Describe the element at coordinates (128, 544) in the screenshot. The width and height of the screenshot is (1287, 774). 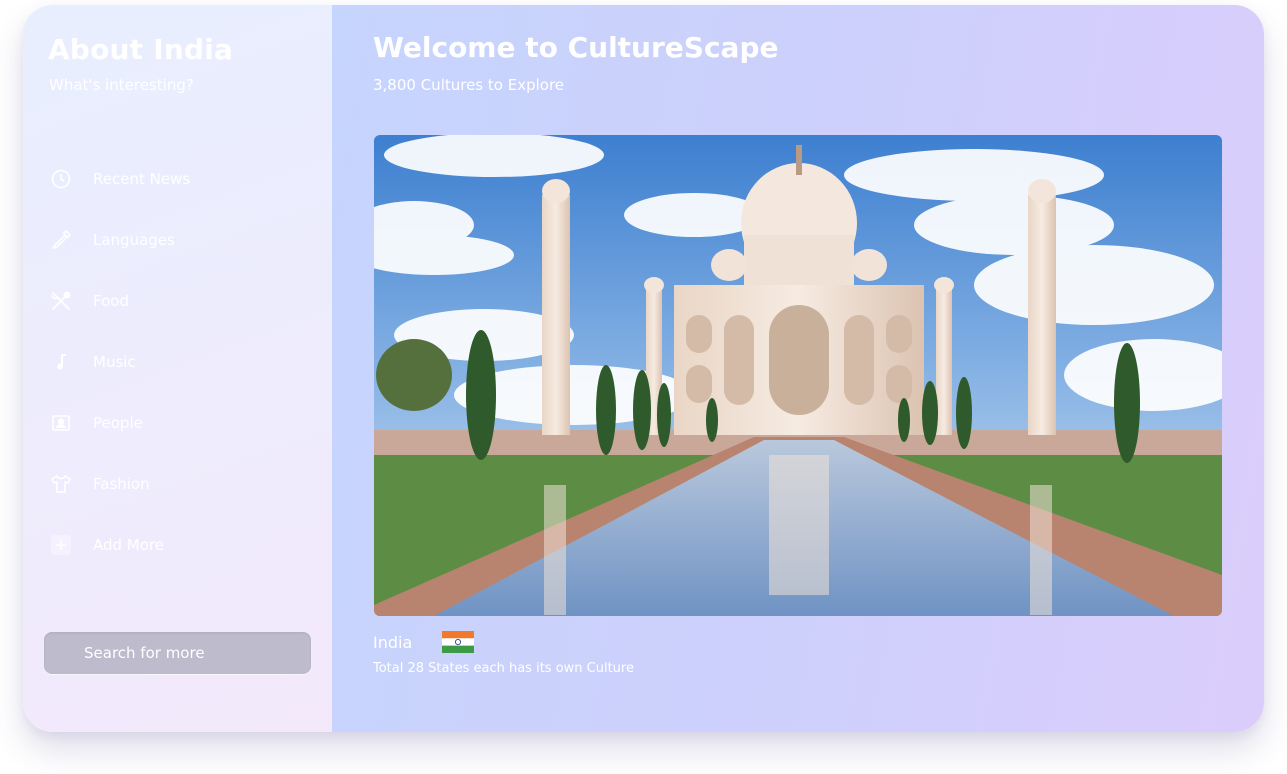
I see `sidebar-item-label: Add More` at that location.